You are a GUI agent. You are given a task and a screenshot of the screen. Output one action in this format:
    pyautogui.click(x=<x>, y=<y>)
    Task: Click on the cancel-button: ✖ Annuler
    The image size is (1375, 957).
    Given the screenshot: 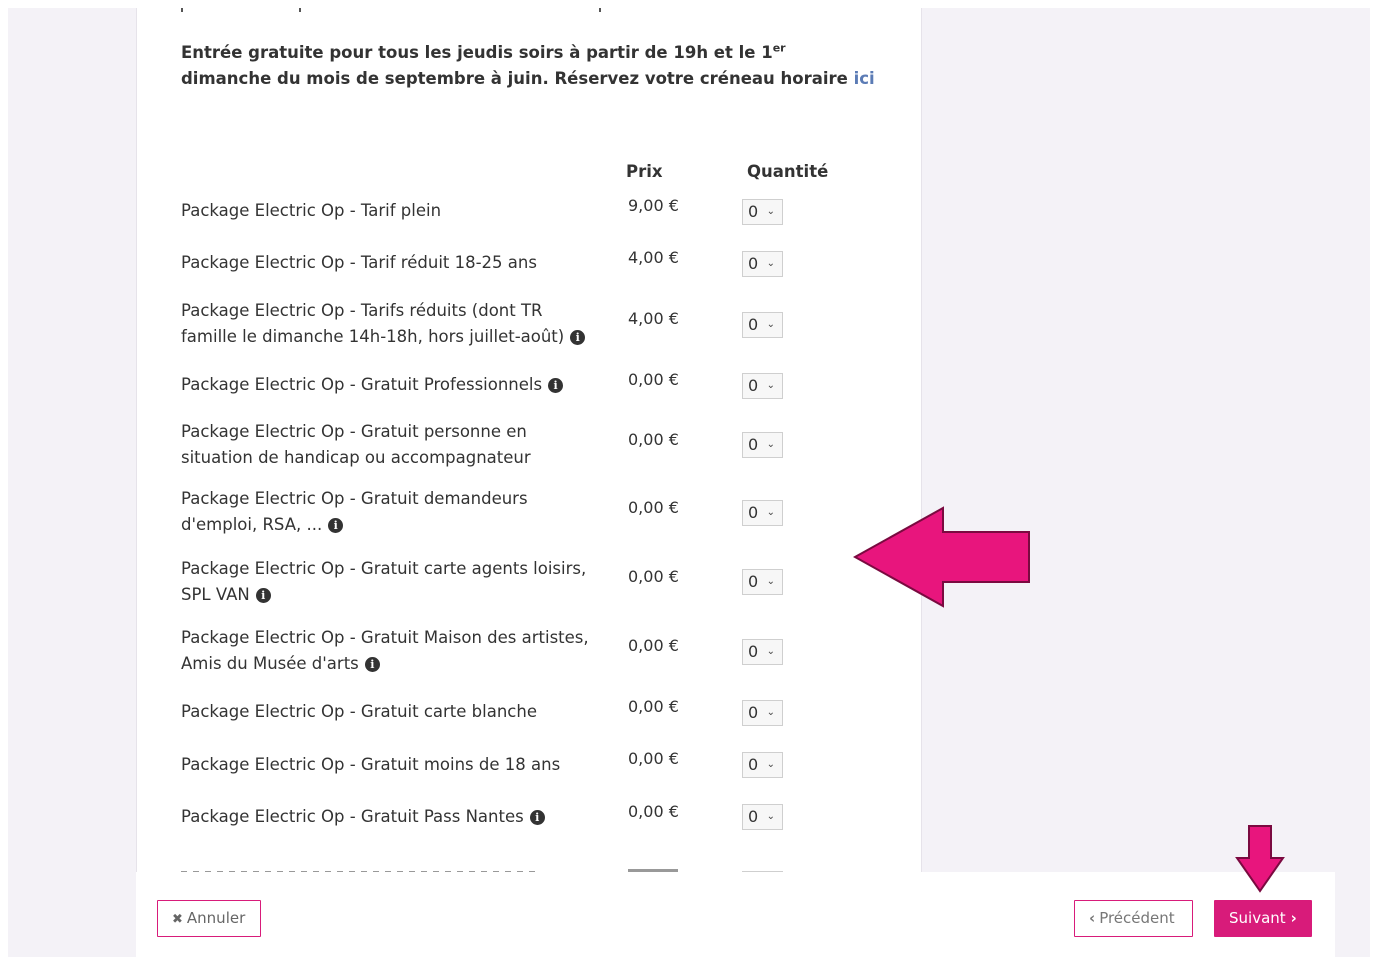 What is the action you would take?
    pyautogui.click(x=209, y=918)
    